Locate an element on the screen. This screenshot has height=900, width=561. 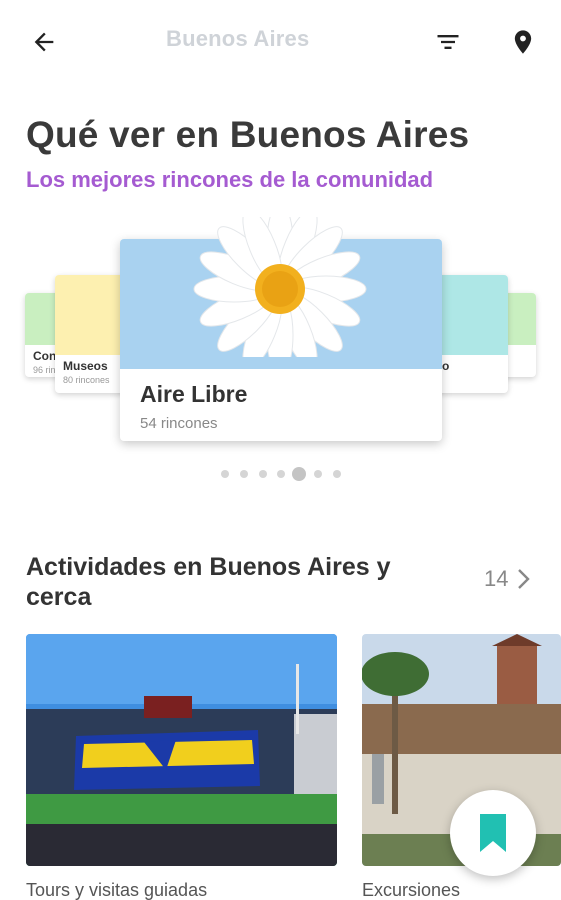
page-title: Qué ver en Buenos Aires is located at coordinates (248, 134).